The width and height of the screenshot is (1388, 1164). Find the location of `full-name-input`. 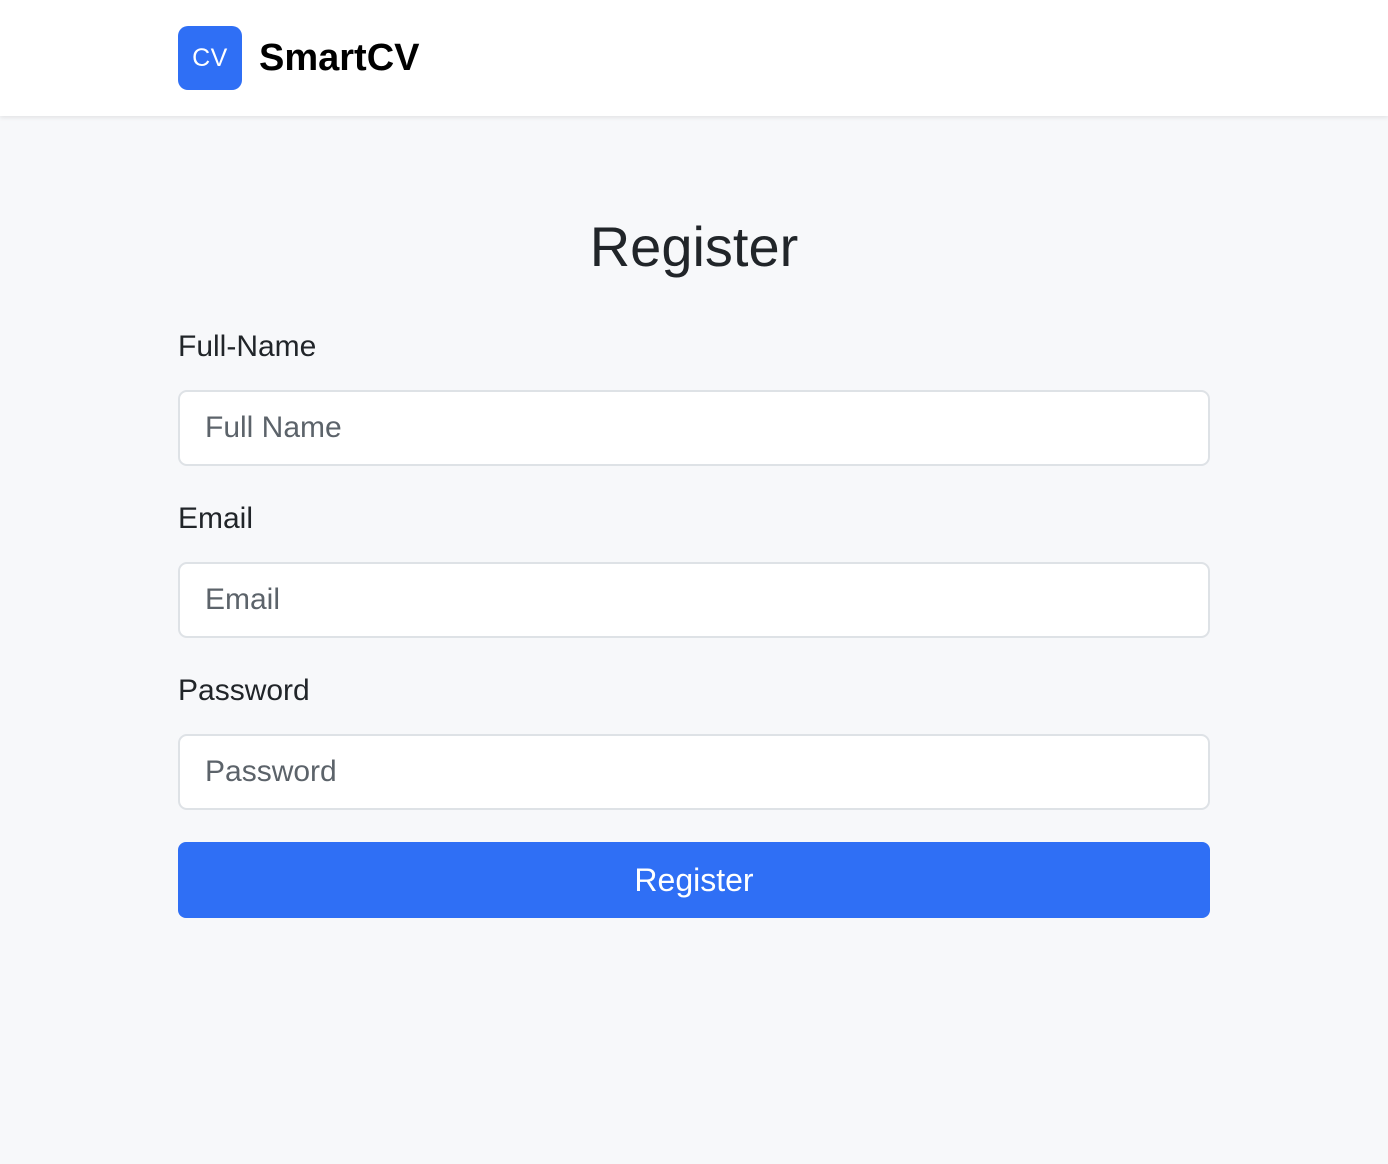

full-name-input is located at coordinates (694, 428).